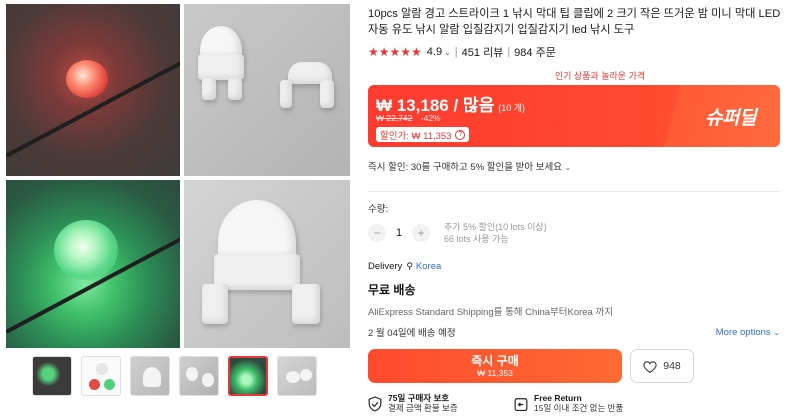  I want to click on more-options-link: More options ⌄, so click(748, 332).